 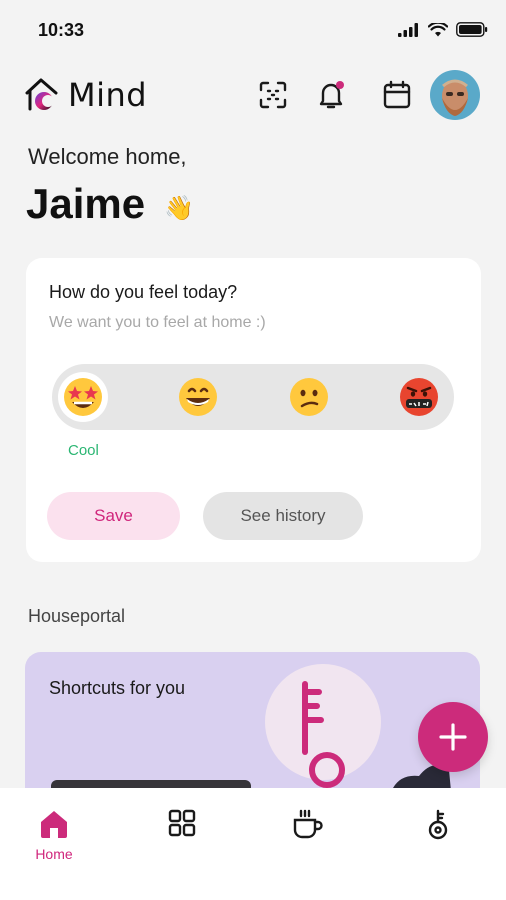 I want to click on bell-icon, so click(x=331, y=95).